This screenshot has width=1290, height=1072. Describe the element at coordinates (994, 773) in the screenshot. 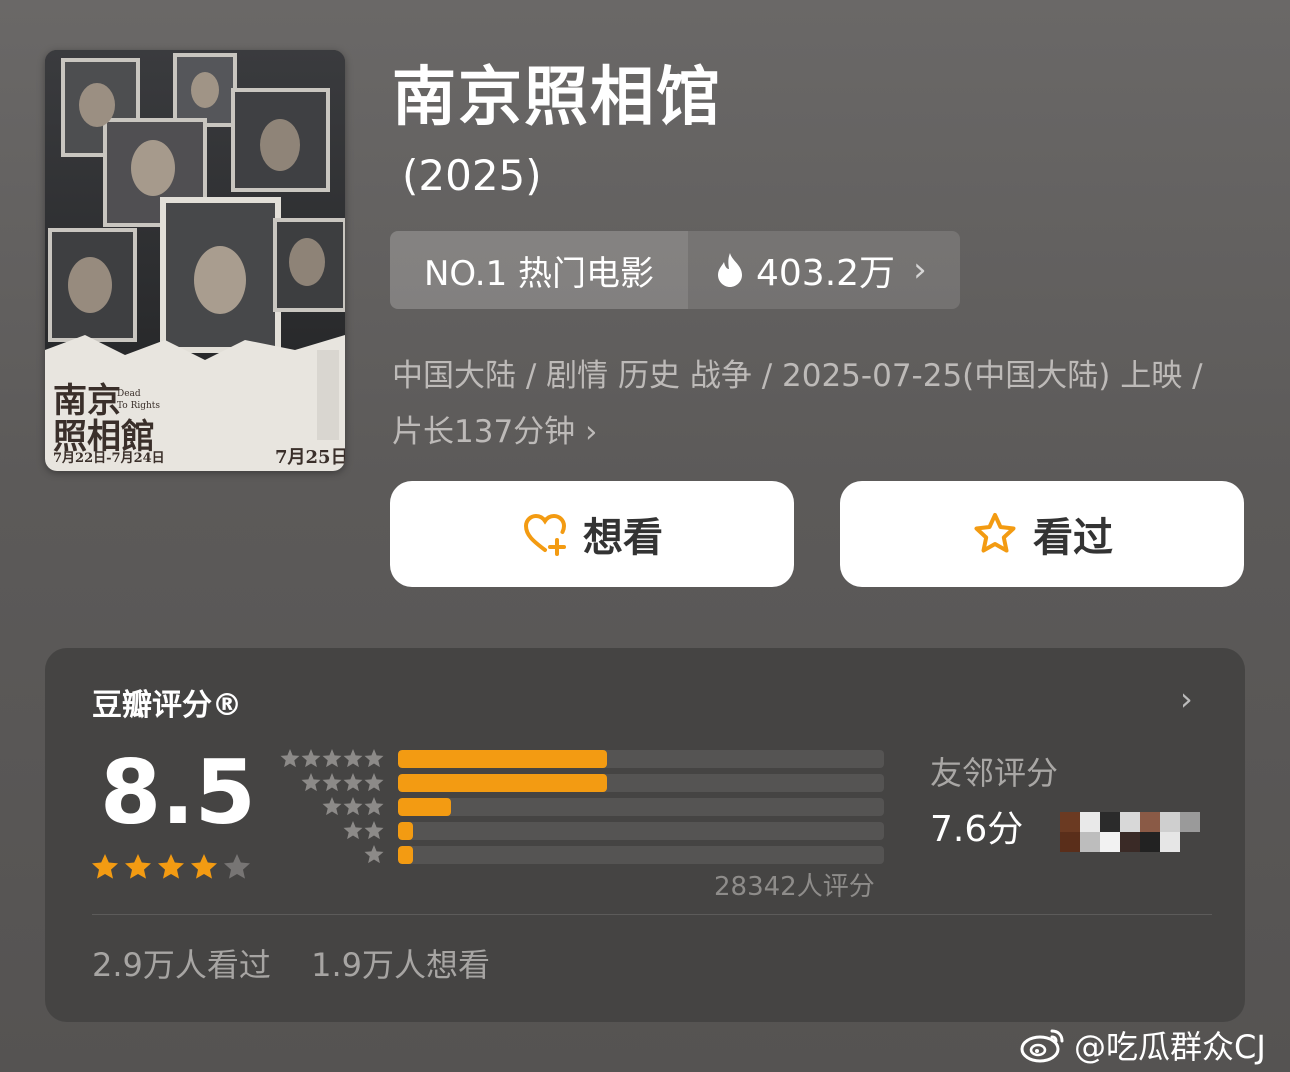

I see `friends-rating-label: 友邻评分` at that location.